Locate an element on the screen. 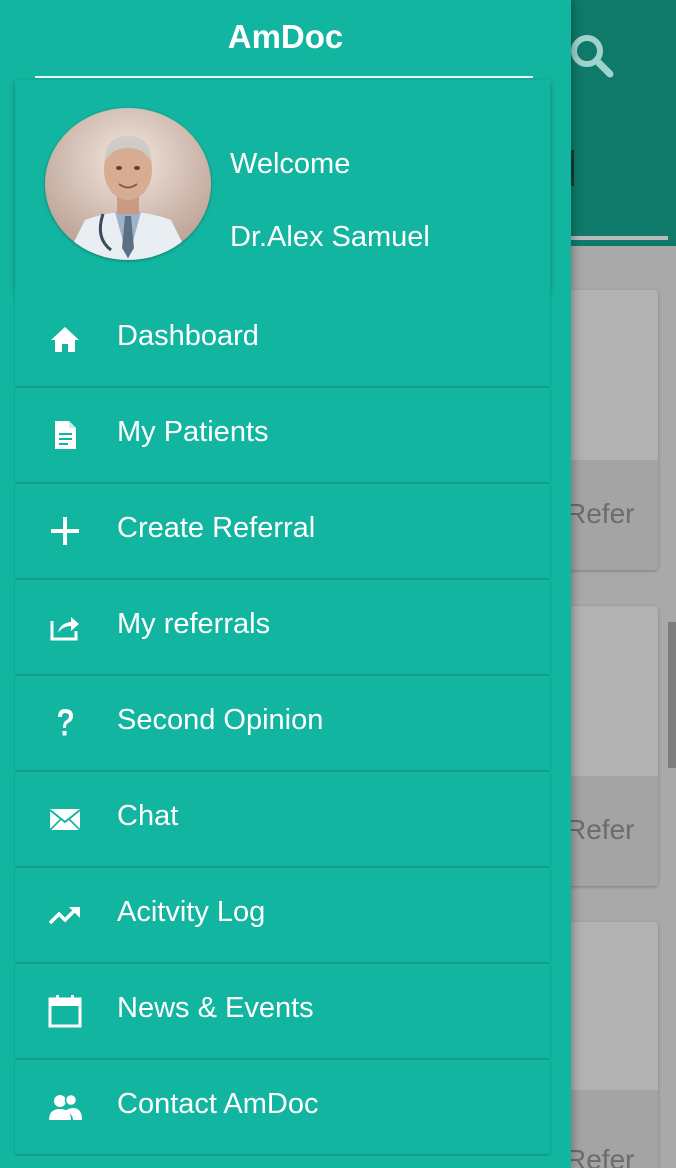 Image resolution: width=676 pixels, height=1168 pixels. menu-item-second-opinion: Second Opinion is located at coordinates (282, 723).